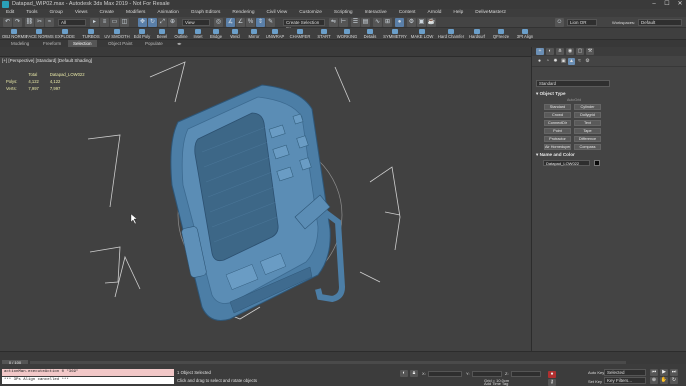  What do you see at coordinates (81, 13) in the screenshot?
I see `menu-views: Views` at bounding box center [81, 13].